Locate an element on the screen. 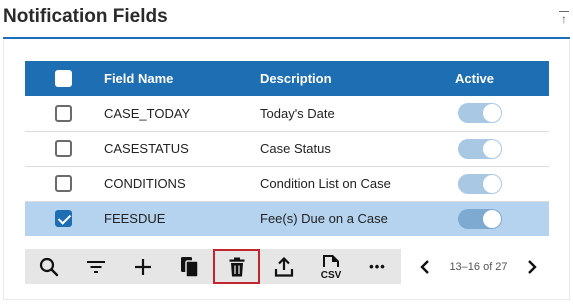 The image size is (573, 308). next-page-button is located at coordinates (532, 267).